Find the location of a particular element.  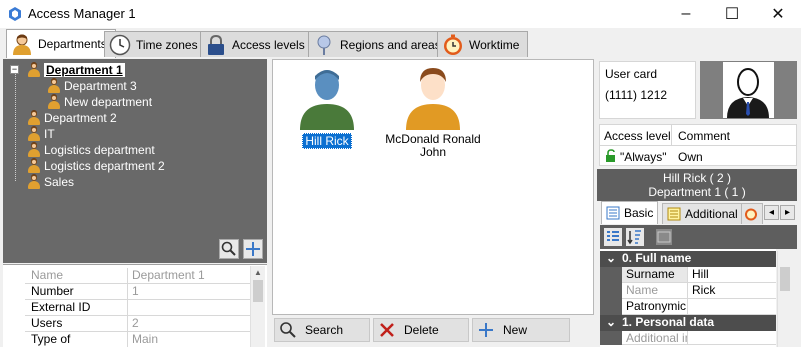

tree-item-new-department: New department is located at coordinates (99, 102).